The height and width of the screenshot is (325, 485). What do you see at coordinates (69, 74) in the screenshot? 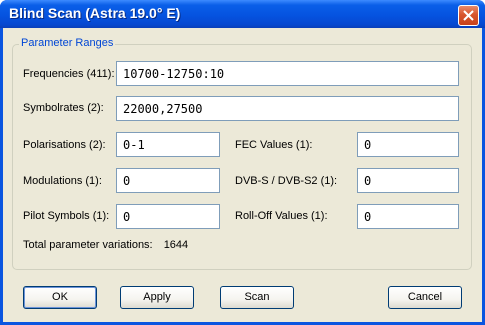
I see `frequencies-label: Frequencies (411):` at bounding box center [69, 74].